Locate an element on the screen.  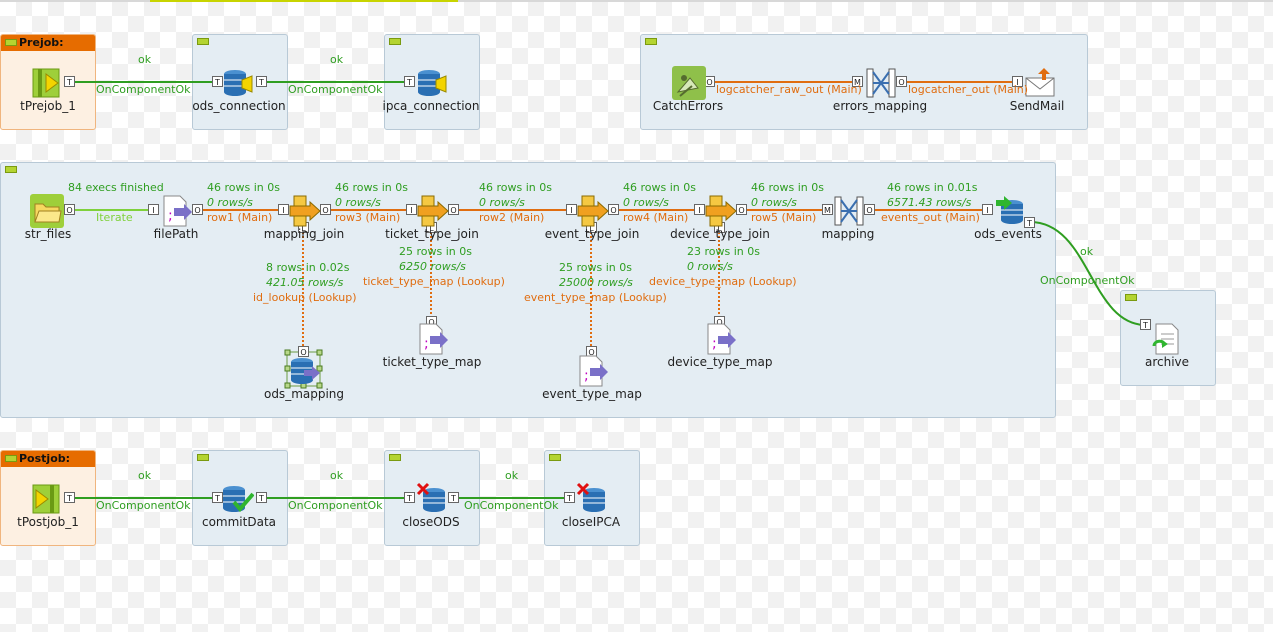
closeipca-component is located at coordinates (591, 499).